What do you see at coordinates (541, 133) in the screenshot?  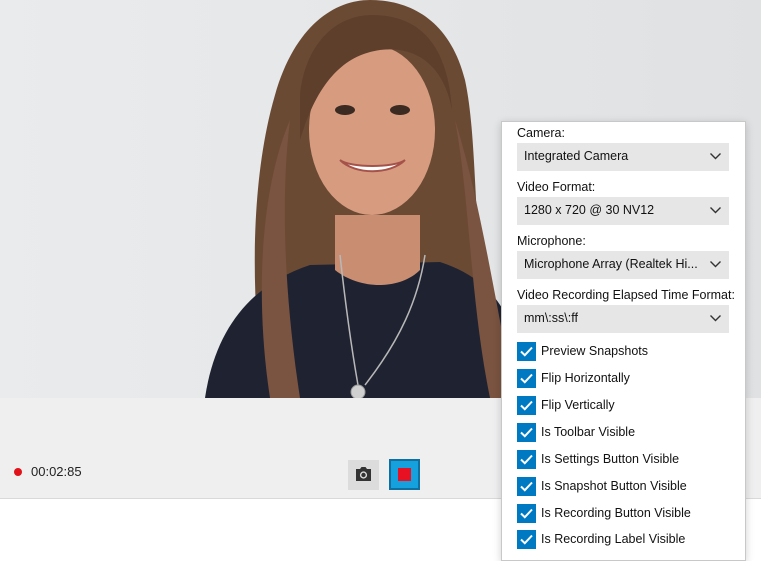 I see `camera-label: Camera:` at bounding box center [541, 133].